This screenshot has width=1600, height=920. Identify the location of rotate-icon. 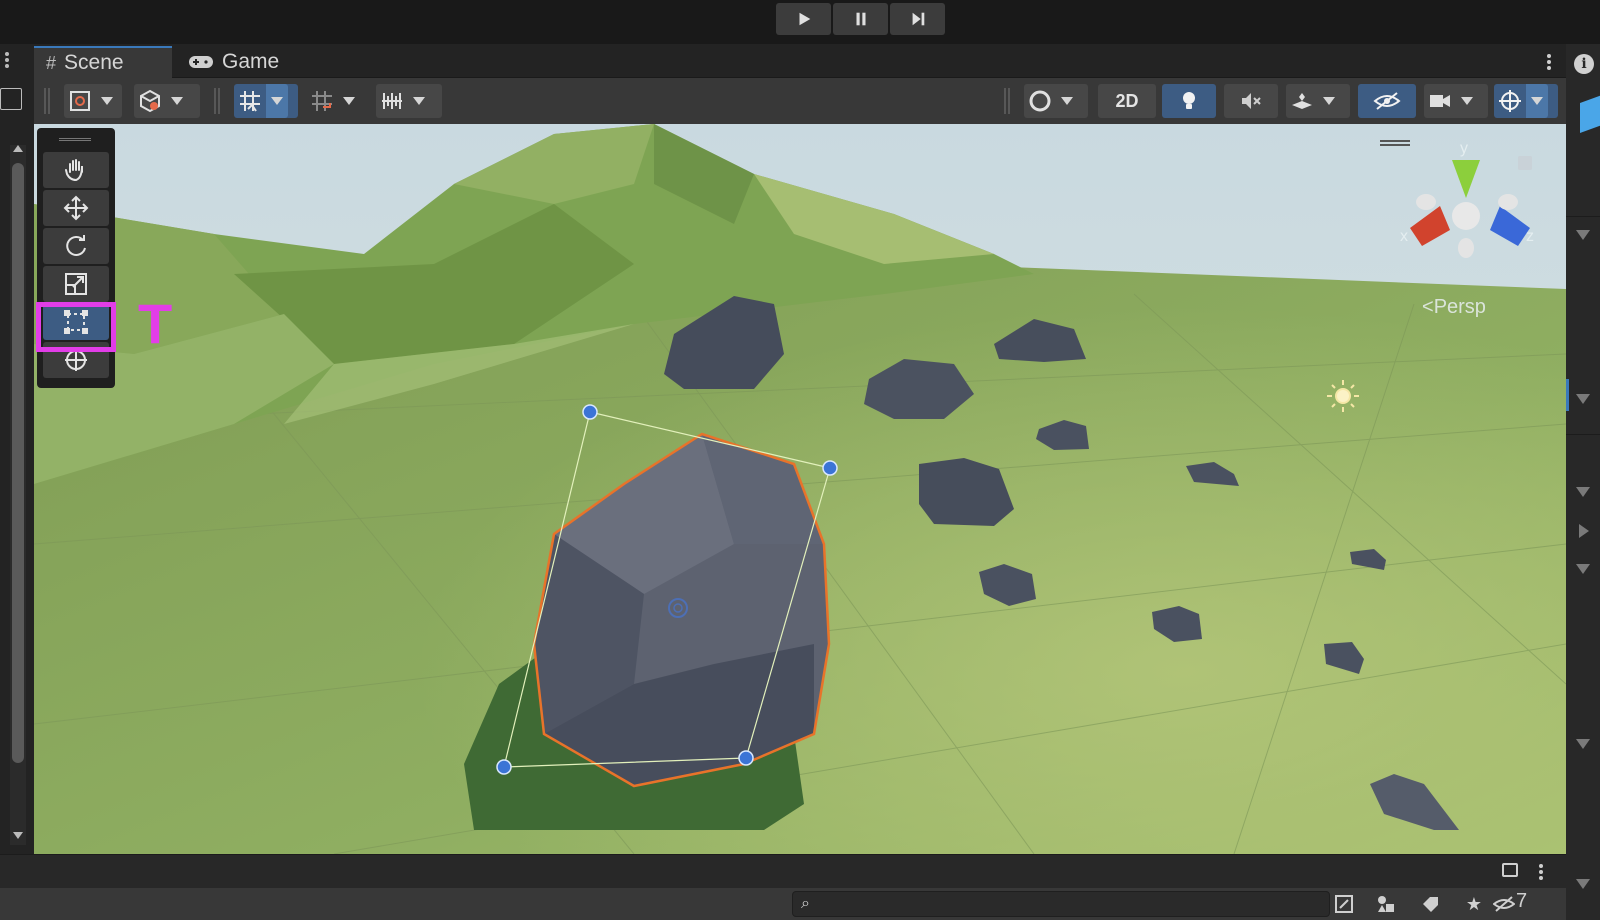
(76, 245).